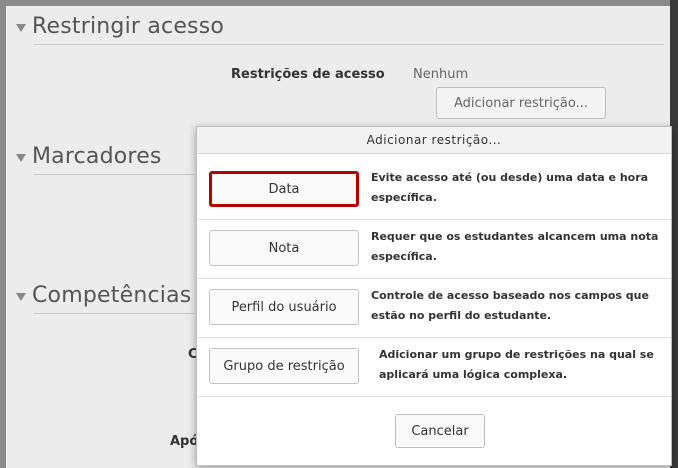 This screenshot has width=678, height=468. I want to click on section-tags: Marcadores, so click(89, 156).